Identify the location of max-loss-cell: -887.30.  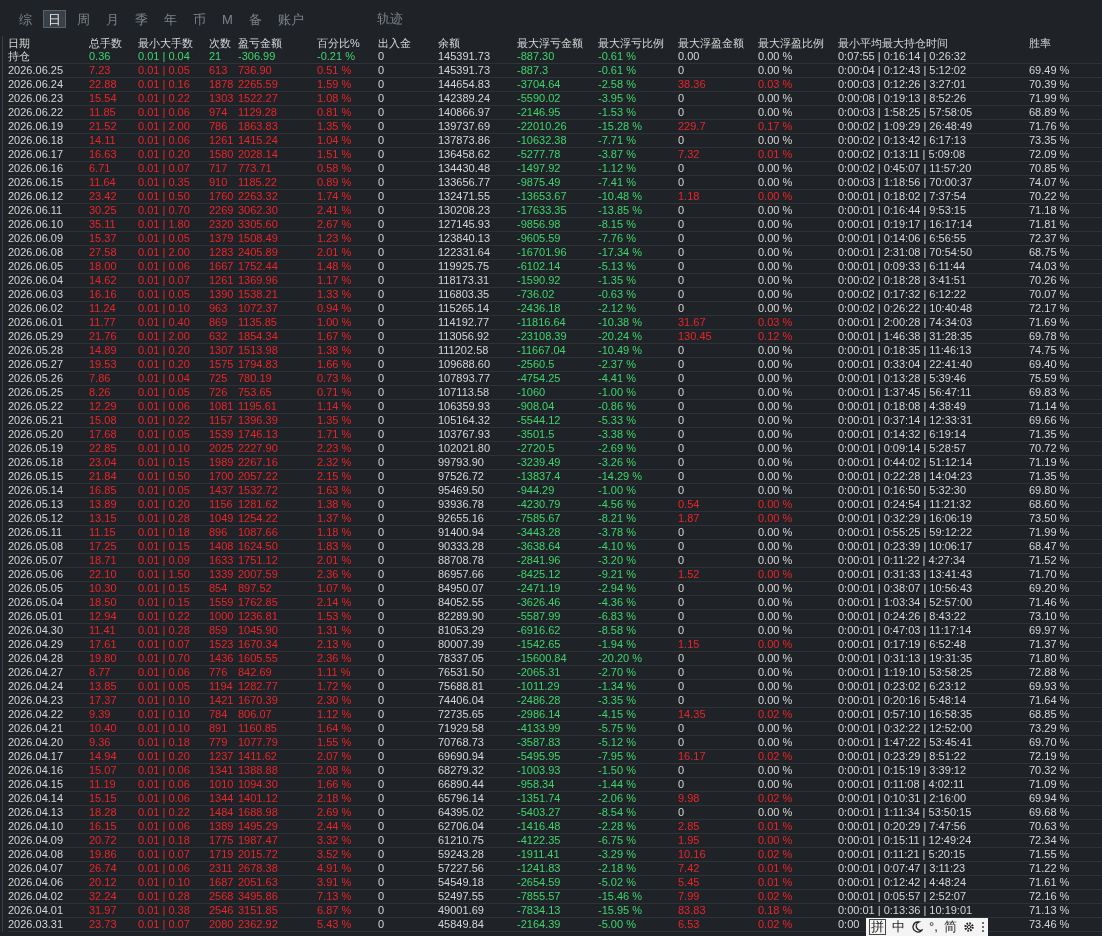
(536, 56).